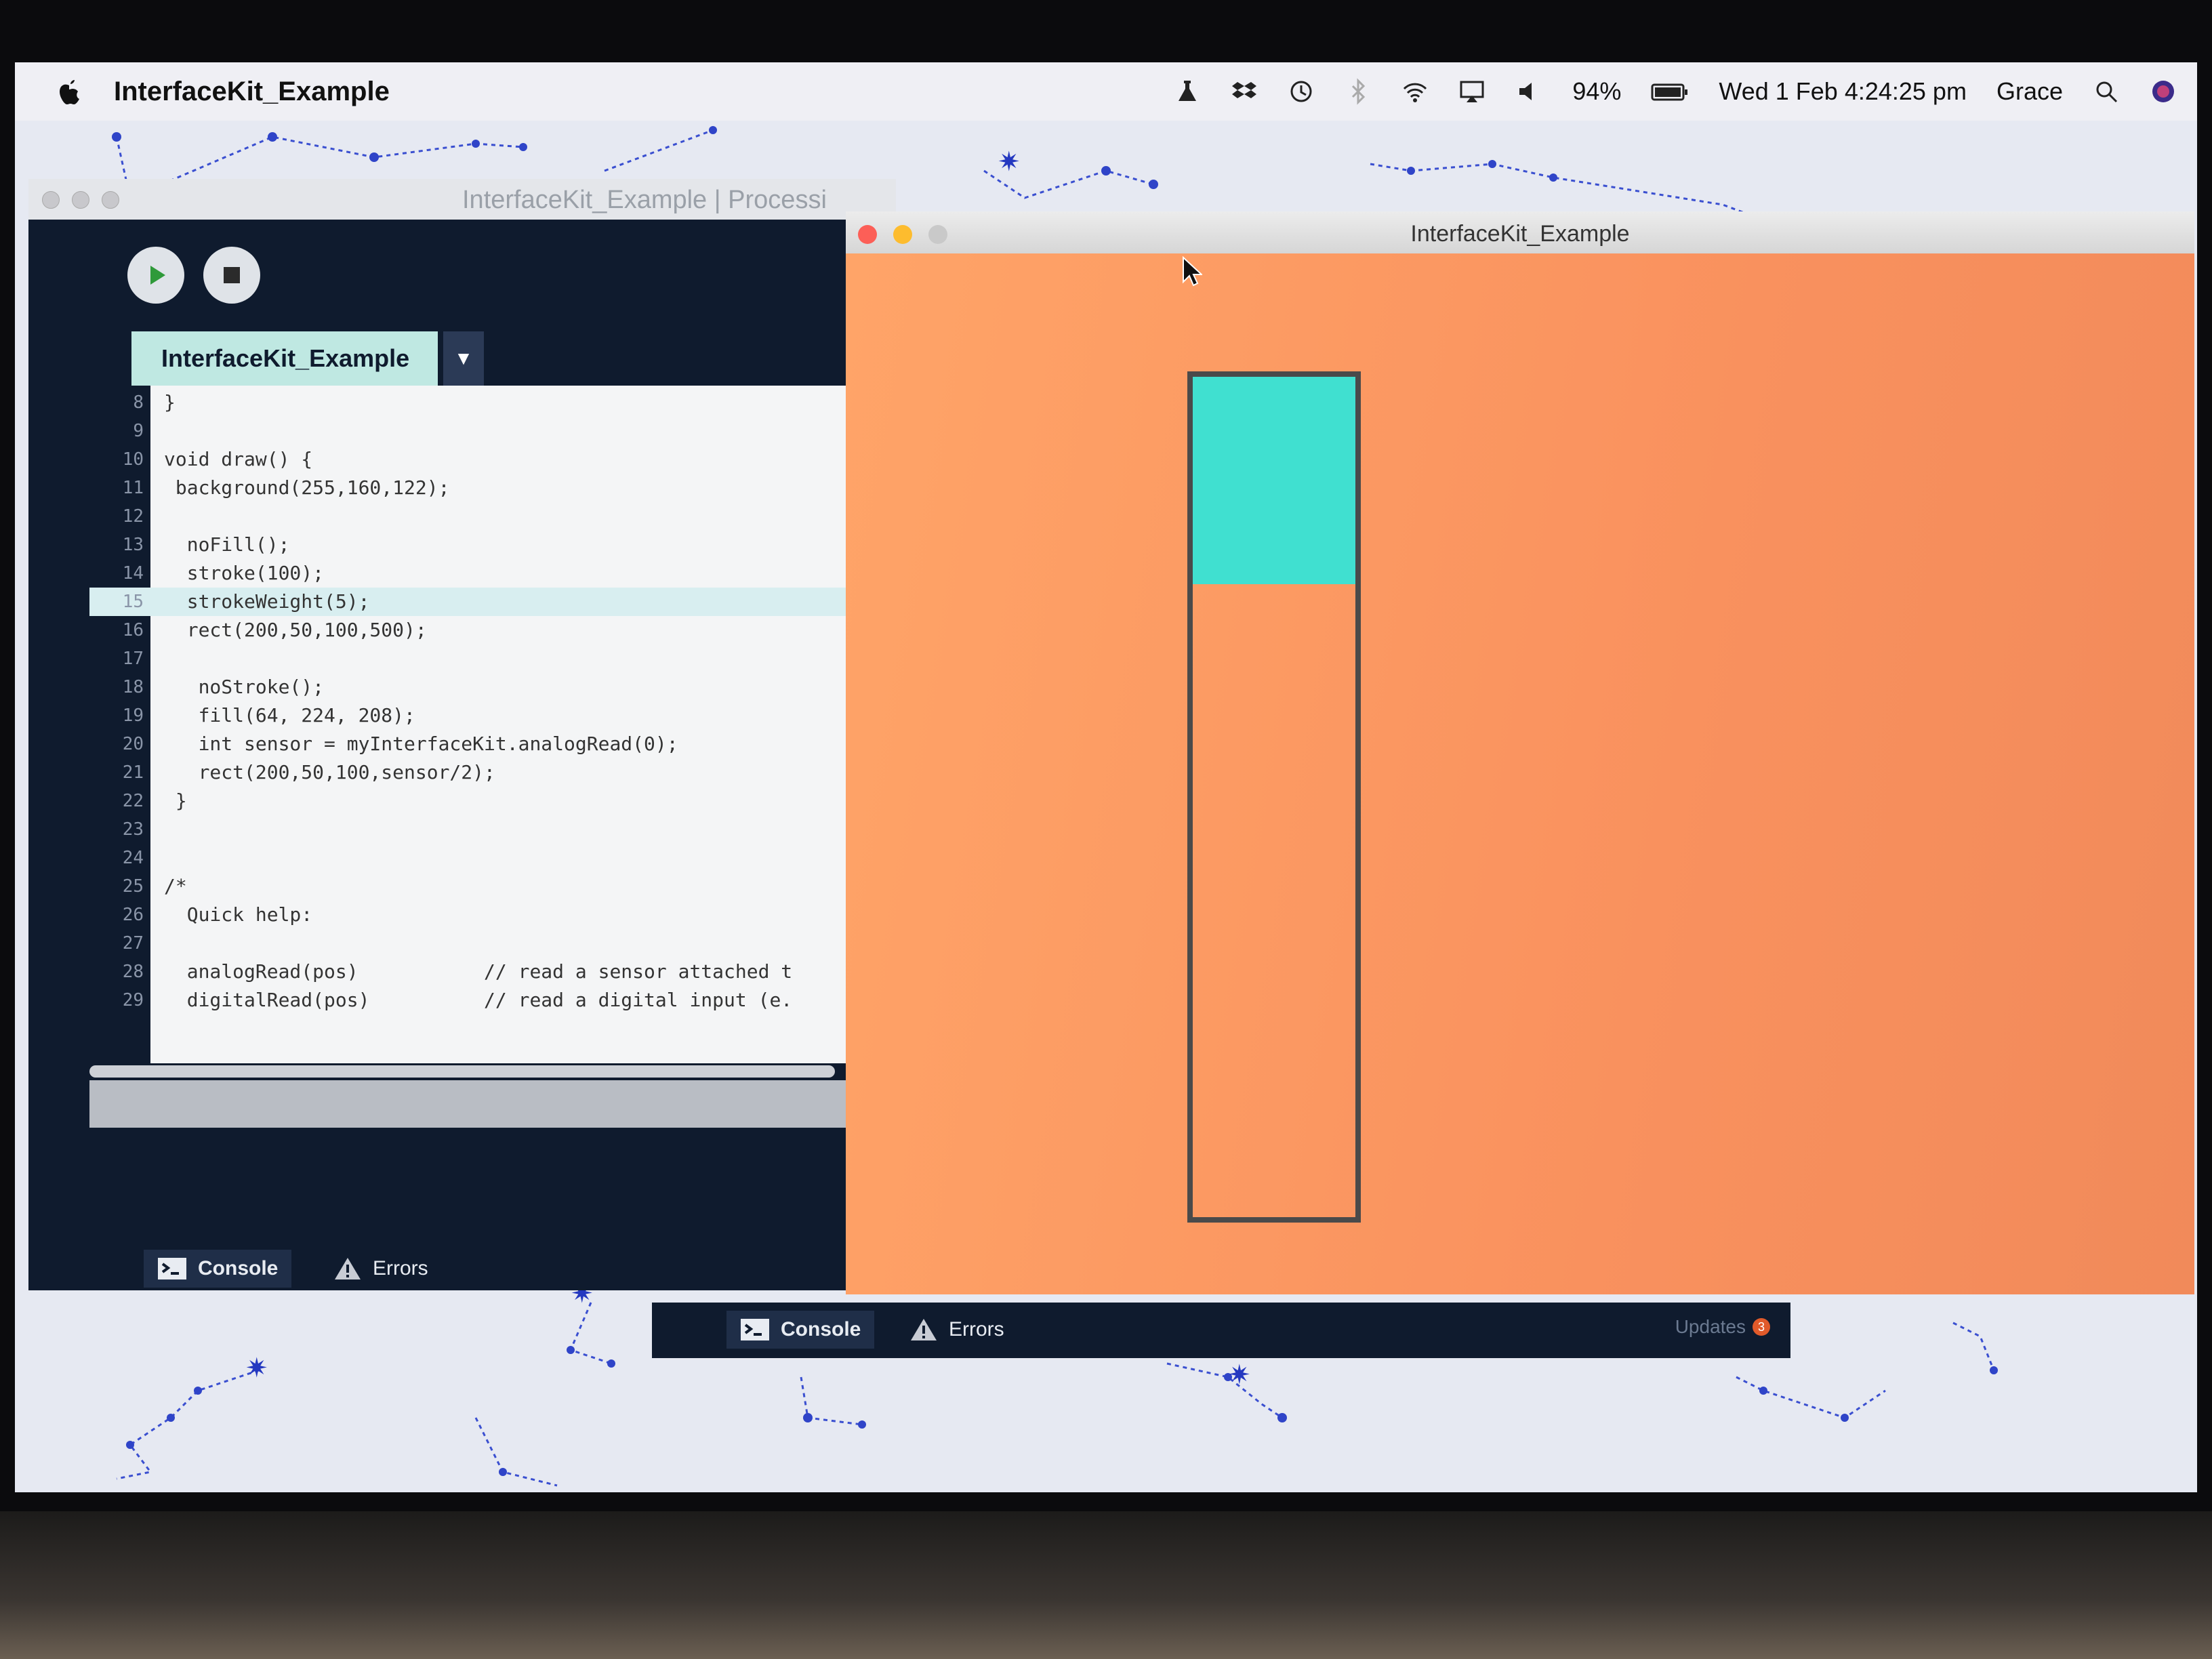 This screenshot has width=2212, height=1659. I want to click on tab-errors: Errors, so click(381, 1269).